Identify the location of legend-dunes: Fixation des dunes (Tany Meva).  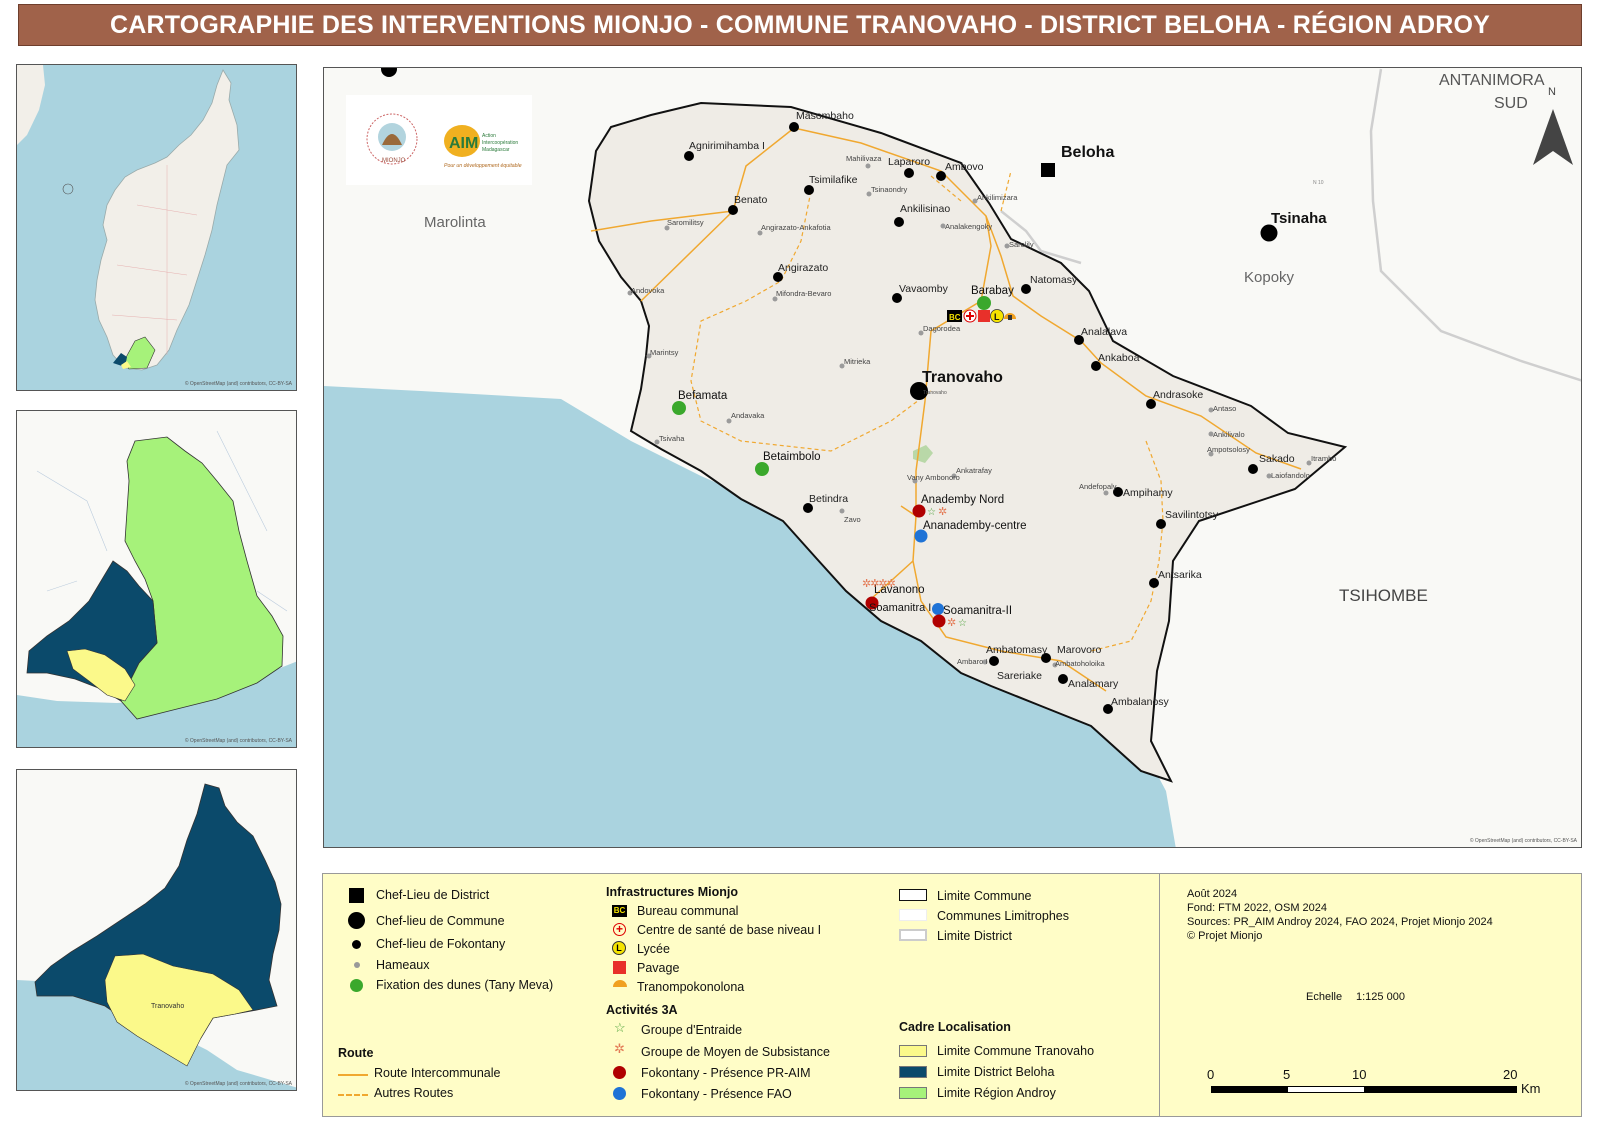
(465, 985).